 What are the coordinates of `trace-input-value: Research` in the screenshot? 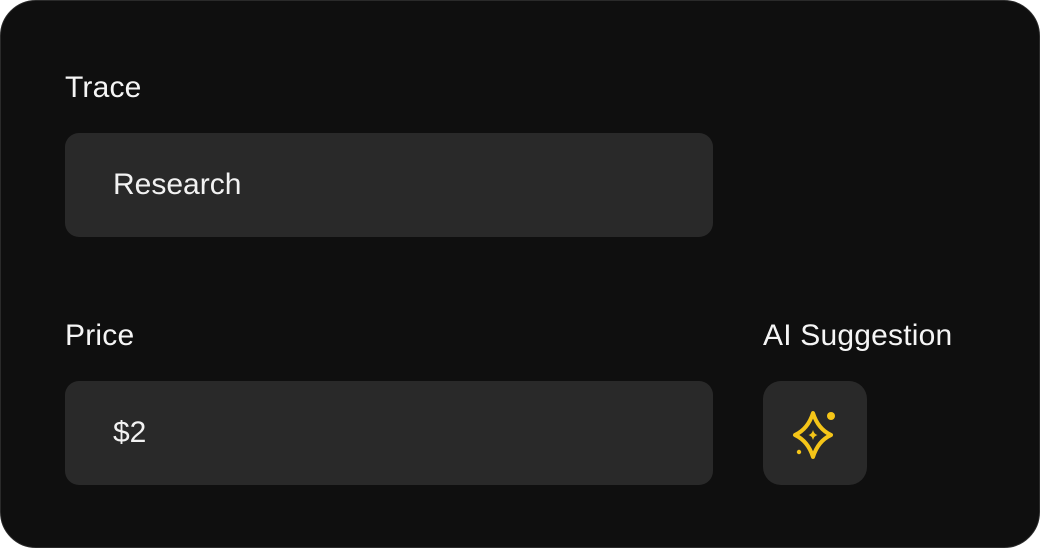 It's located at (177, 184).